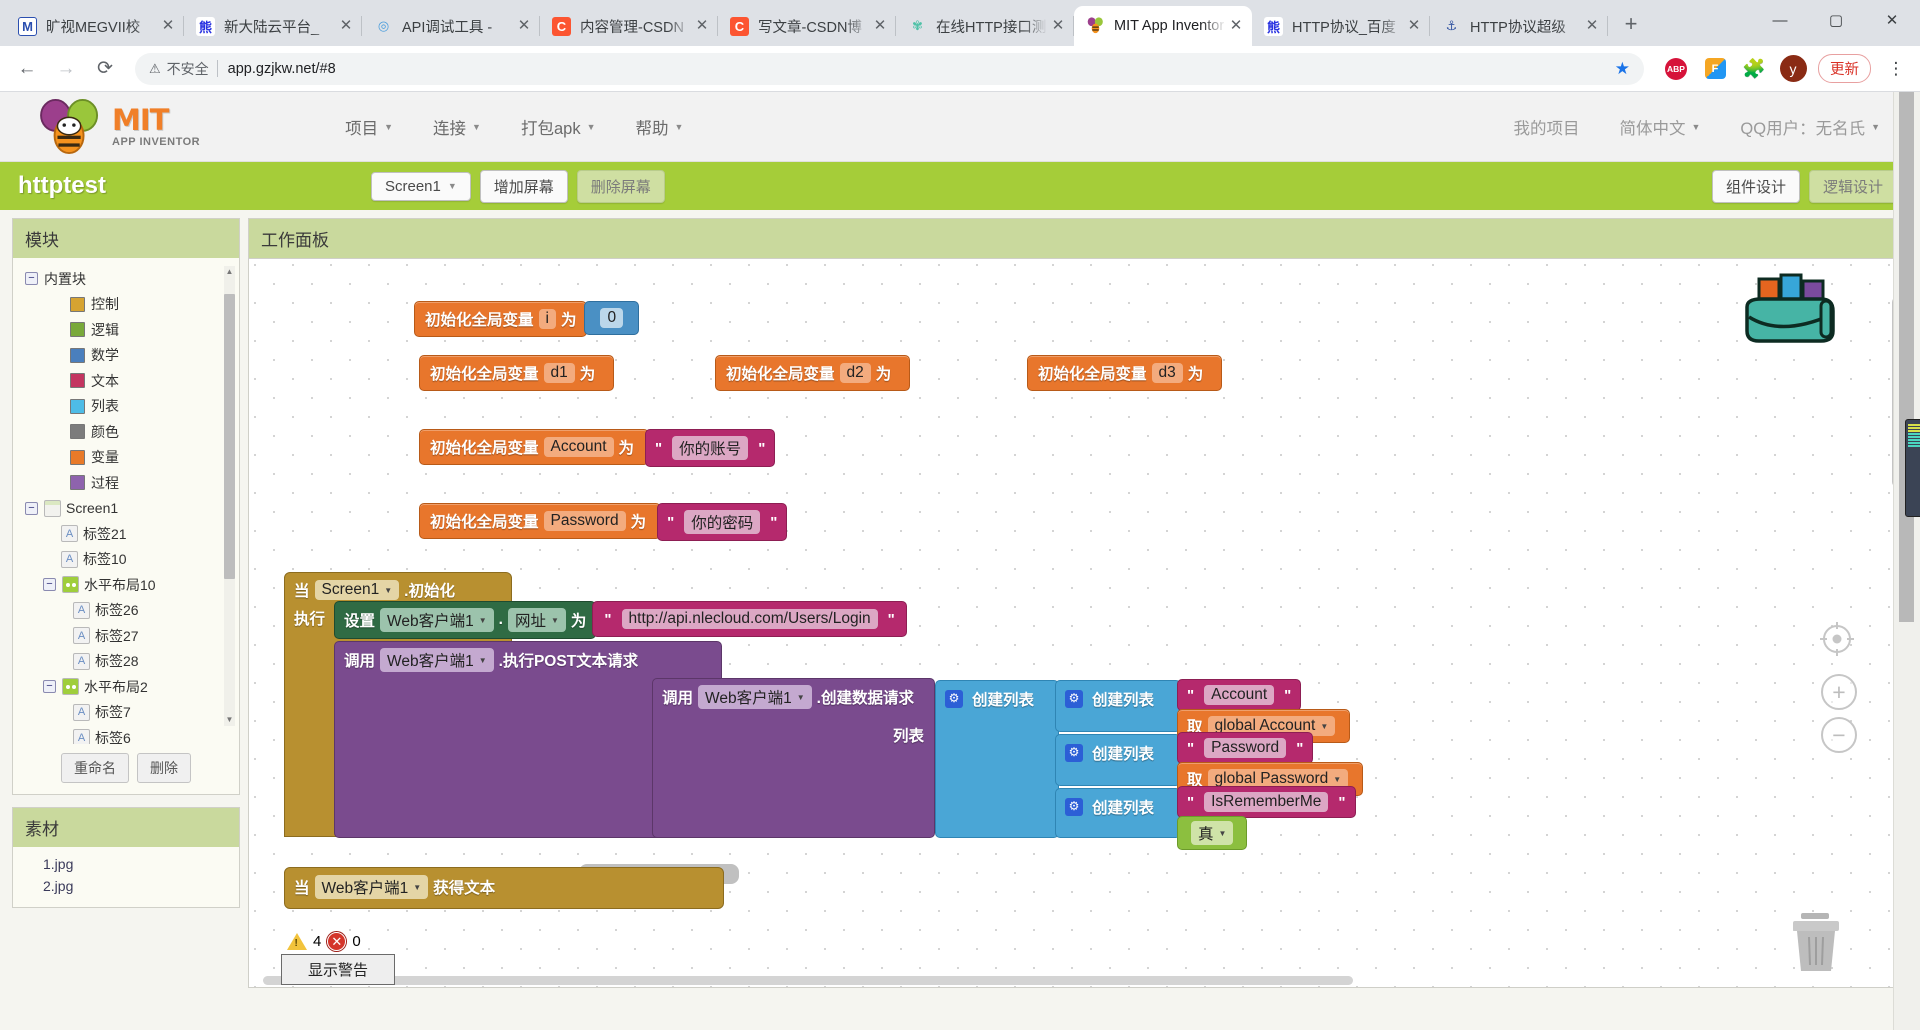  What do you see at coordinates (1676, 69) in the screenshot?
I see `adblock-plus-icon: ABP` at bounding box center [1676, 69].